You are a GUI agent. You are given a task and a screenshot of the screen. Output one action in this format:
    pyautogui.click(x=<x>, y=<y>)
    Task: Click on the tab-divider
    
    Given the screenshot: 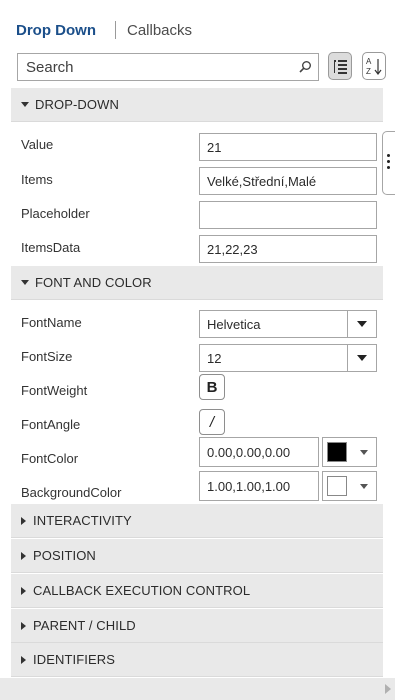 What is the action you would take?
    pyautogui.click(x=115, y=30)
    